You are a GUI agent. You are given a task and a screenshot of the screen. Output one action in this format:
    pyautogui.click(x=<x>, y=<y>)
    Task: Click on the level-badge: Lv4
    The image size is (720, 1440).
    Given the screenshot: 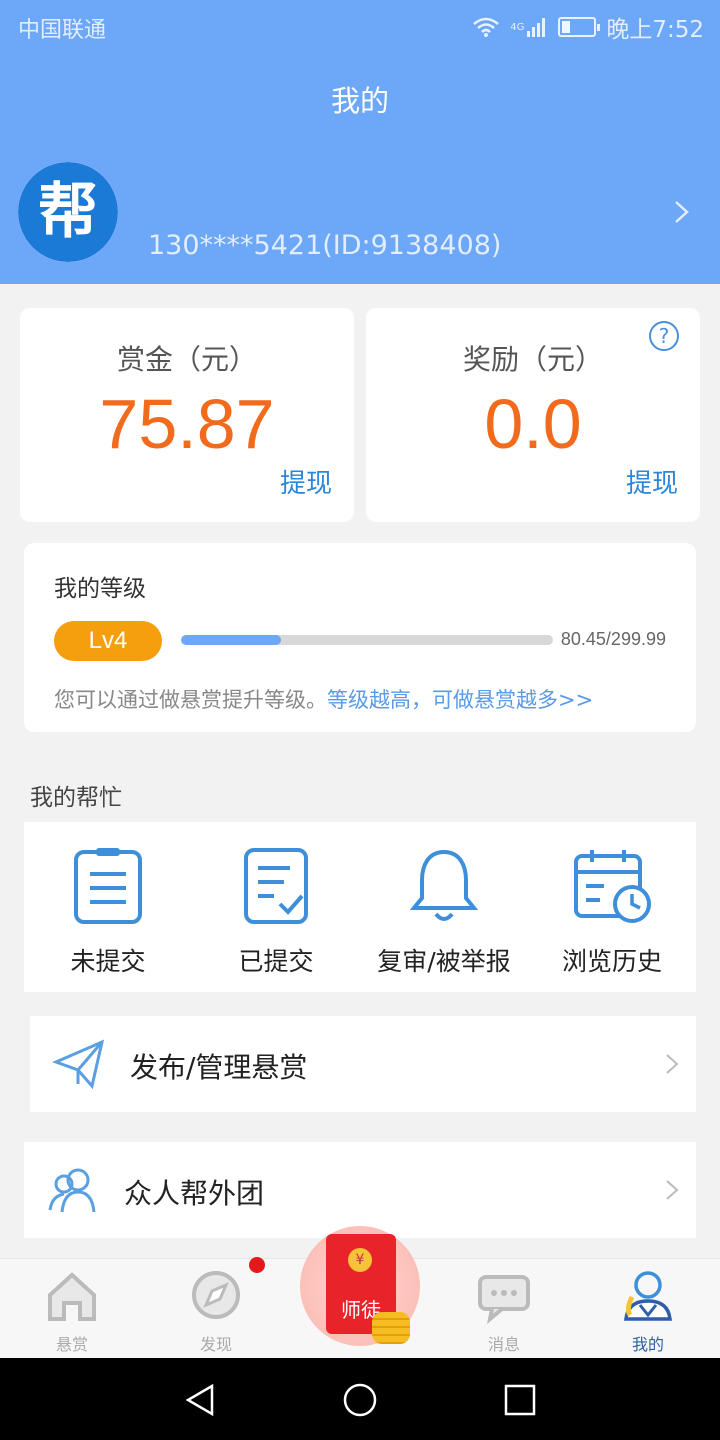 What is the action you would take?
    pyautogui.click(x=108, y=641)
    